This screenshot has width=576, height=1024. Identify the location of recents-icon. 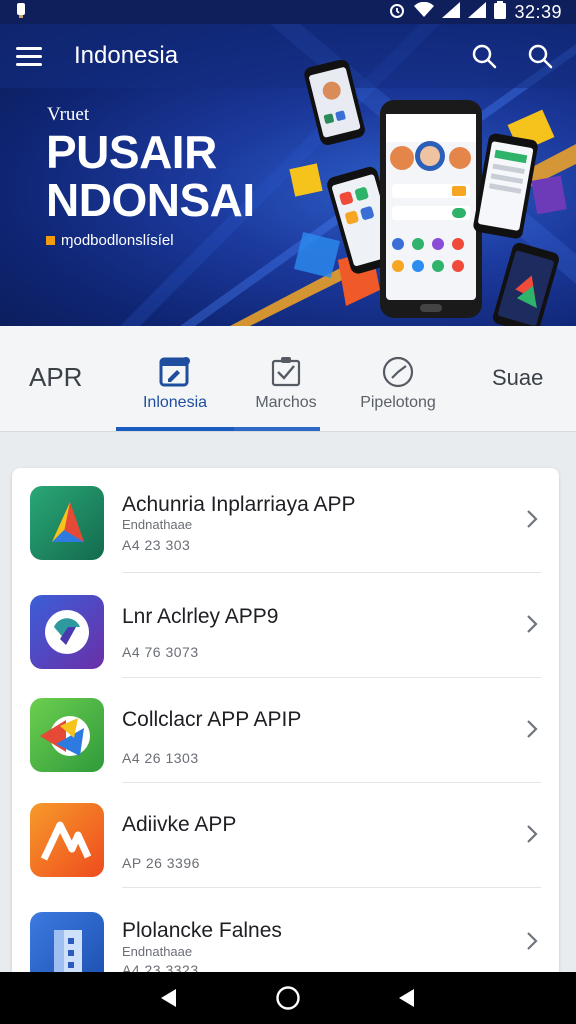
(406, 998).